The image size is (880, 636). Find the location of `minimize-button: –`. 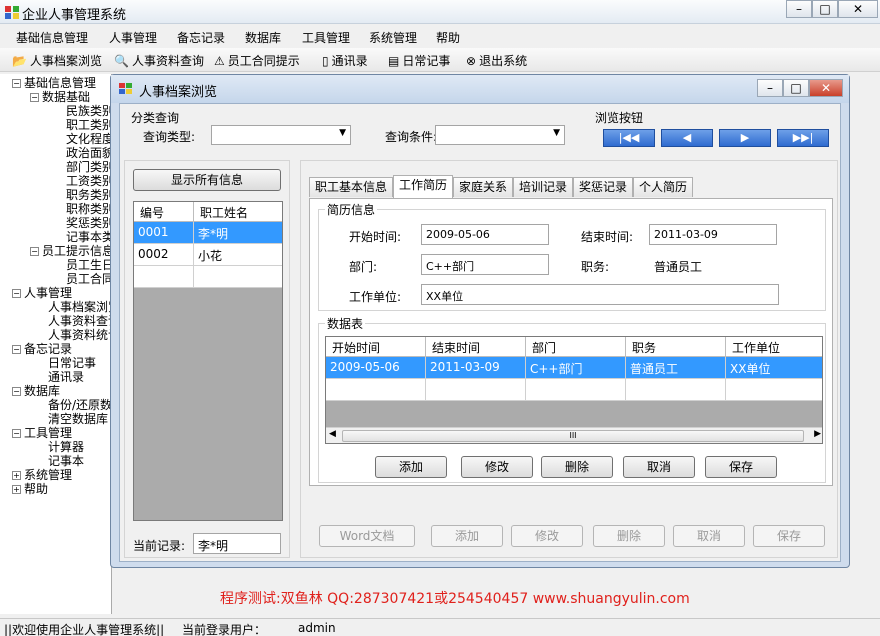

minimize-button: – is located at coordinates (799, 9).